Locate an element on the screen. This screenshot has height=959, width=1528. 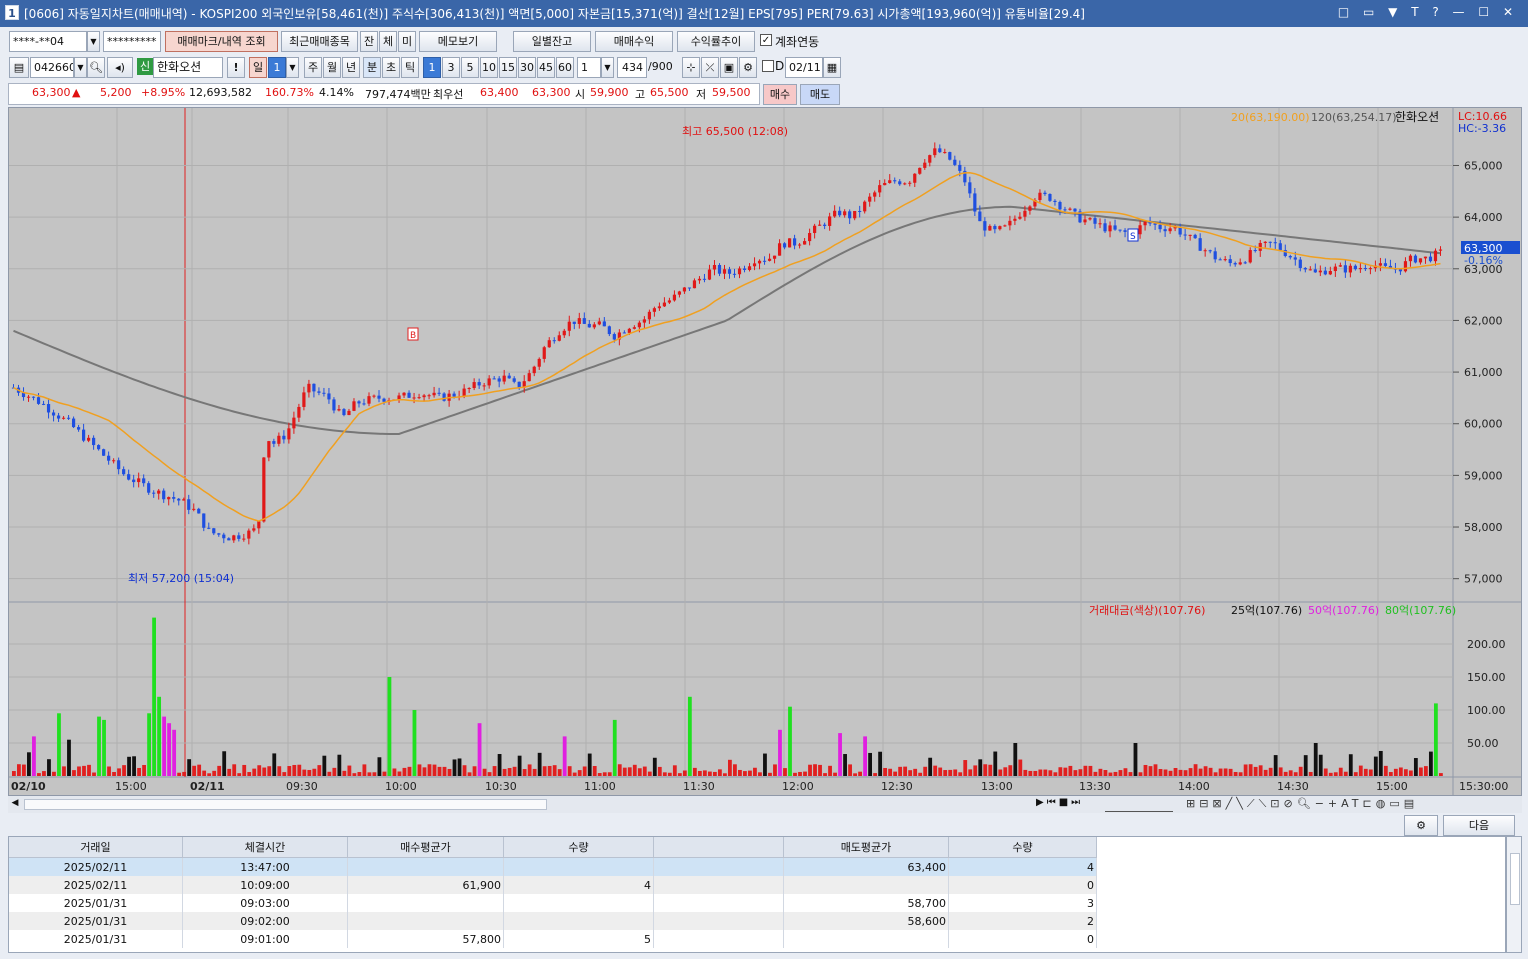
calendar-icon: ▦ is located at coordinates (832, 67).